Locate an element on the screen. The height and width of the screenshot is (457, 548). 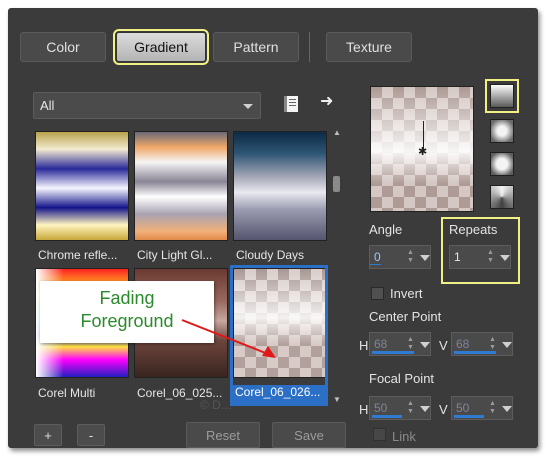
gradient-thumb-cloudy-days is located at coordinates (280, 186).